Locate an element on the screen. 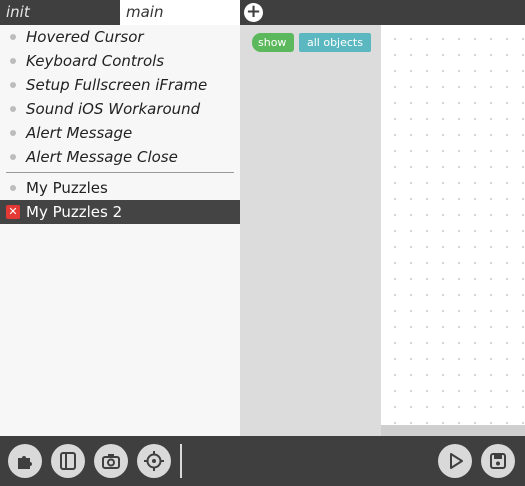 This screenshot has width=525, height=486. list-item-label: My Puzzles is located at coordinates (67, 188).